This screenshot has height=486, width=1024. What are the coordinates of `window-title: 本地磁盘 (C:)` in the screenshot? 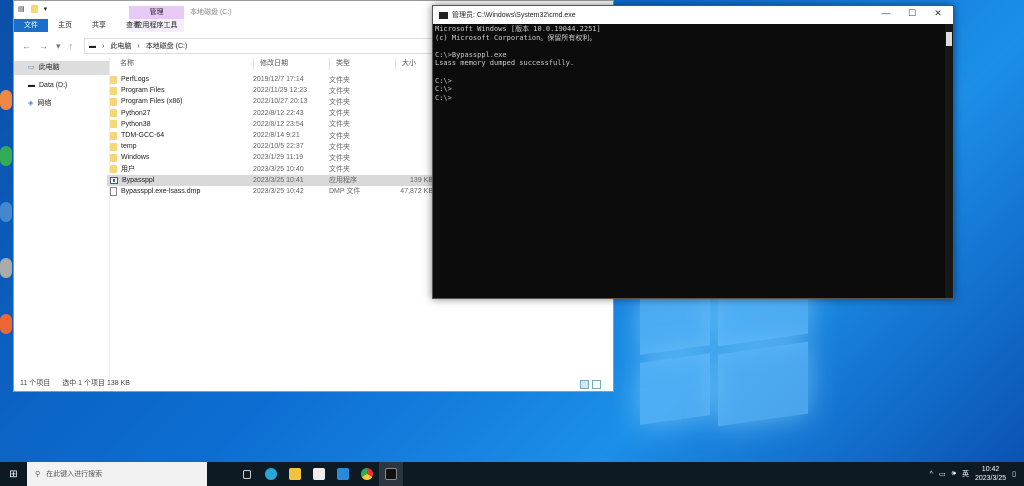 It's located at (211, 12).